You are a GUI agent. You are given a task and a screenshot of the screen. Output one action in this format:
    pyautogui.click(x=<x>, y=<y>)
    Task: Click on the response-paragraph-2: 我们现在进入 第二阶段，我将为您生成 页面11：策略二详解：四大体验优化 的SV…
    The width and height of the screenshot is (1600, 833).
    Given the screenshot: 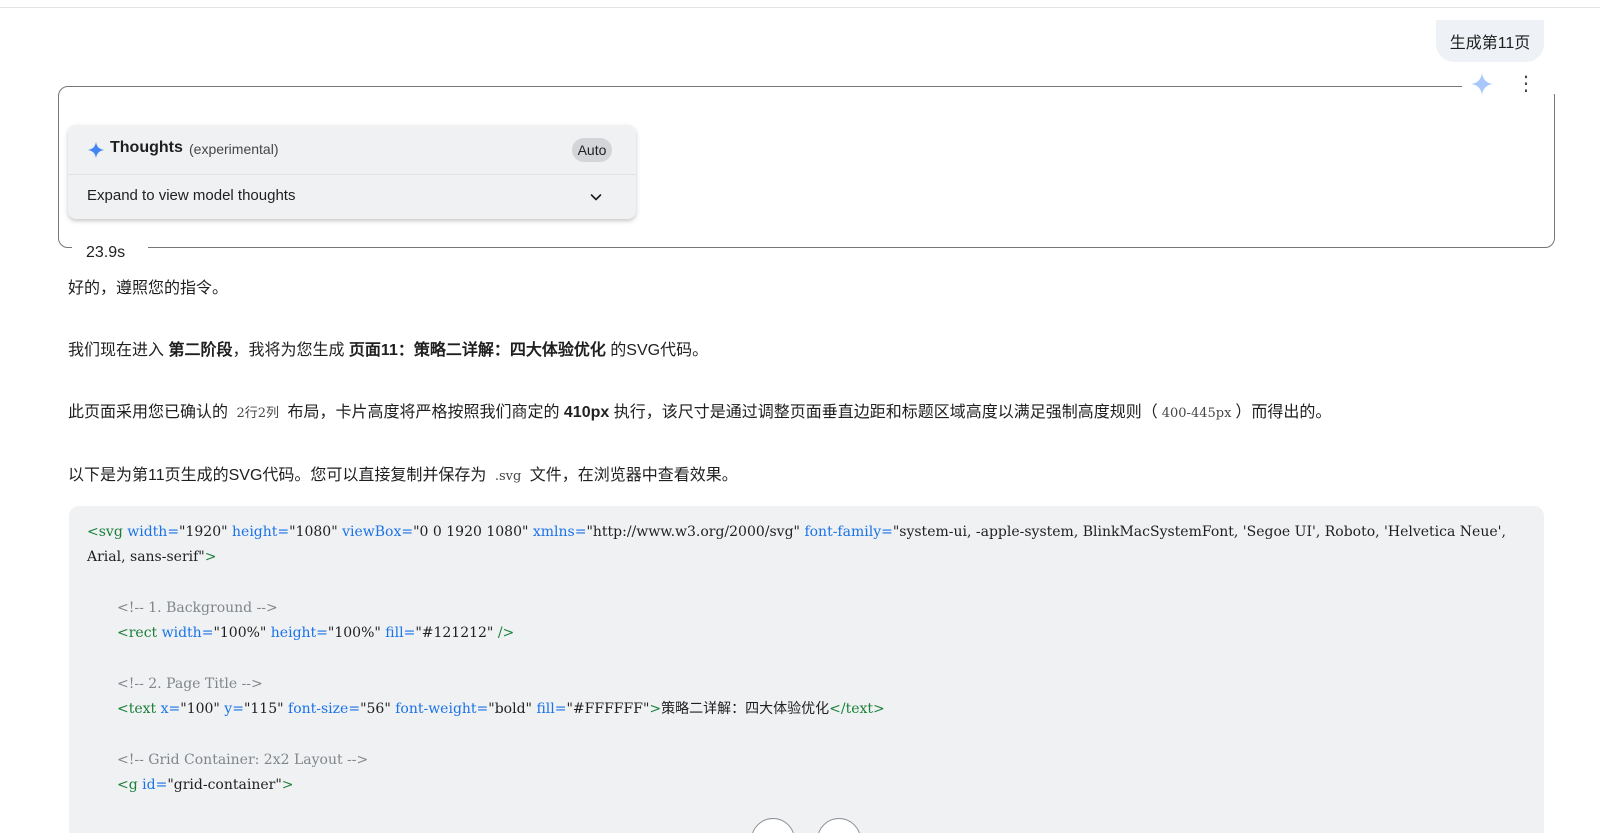 What is the action you would take?
    pyautogui.click(x=388, y=348)
    